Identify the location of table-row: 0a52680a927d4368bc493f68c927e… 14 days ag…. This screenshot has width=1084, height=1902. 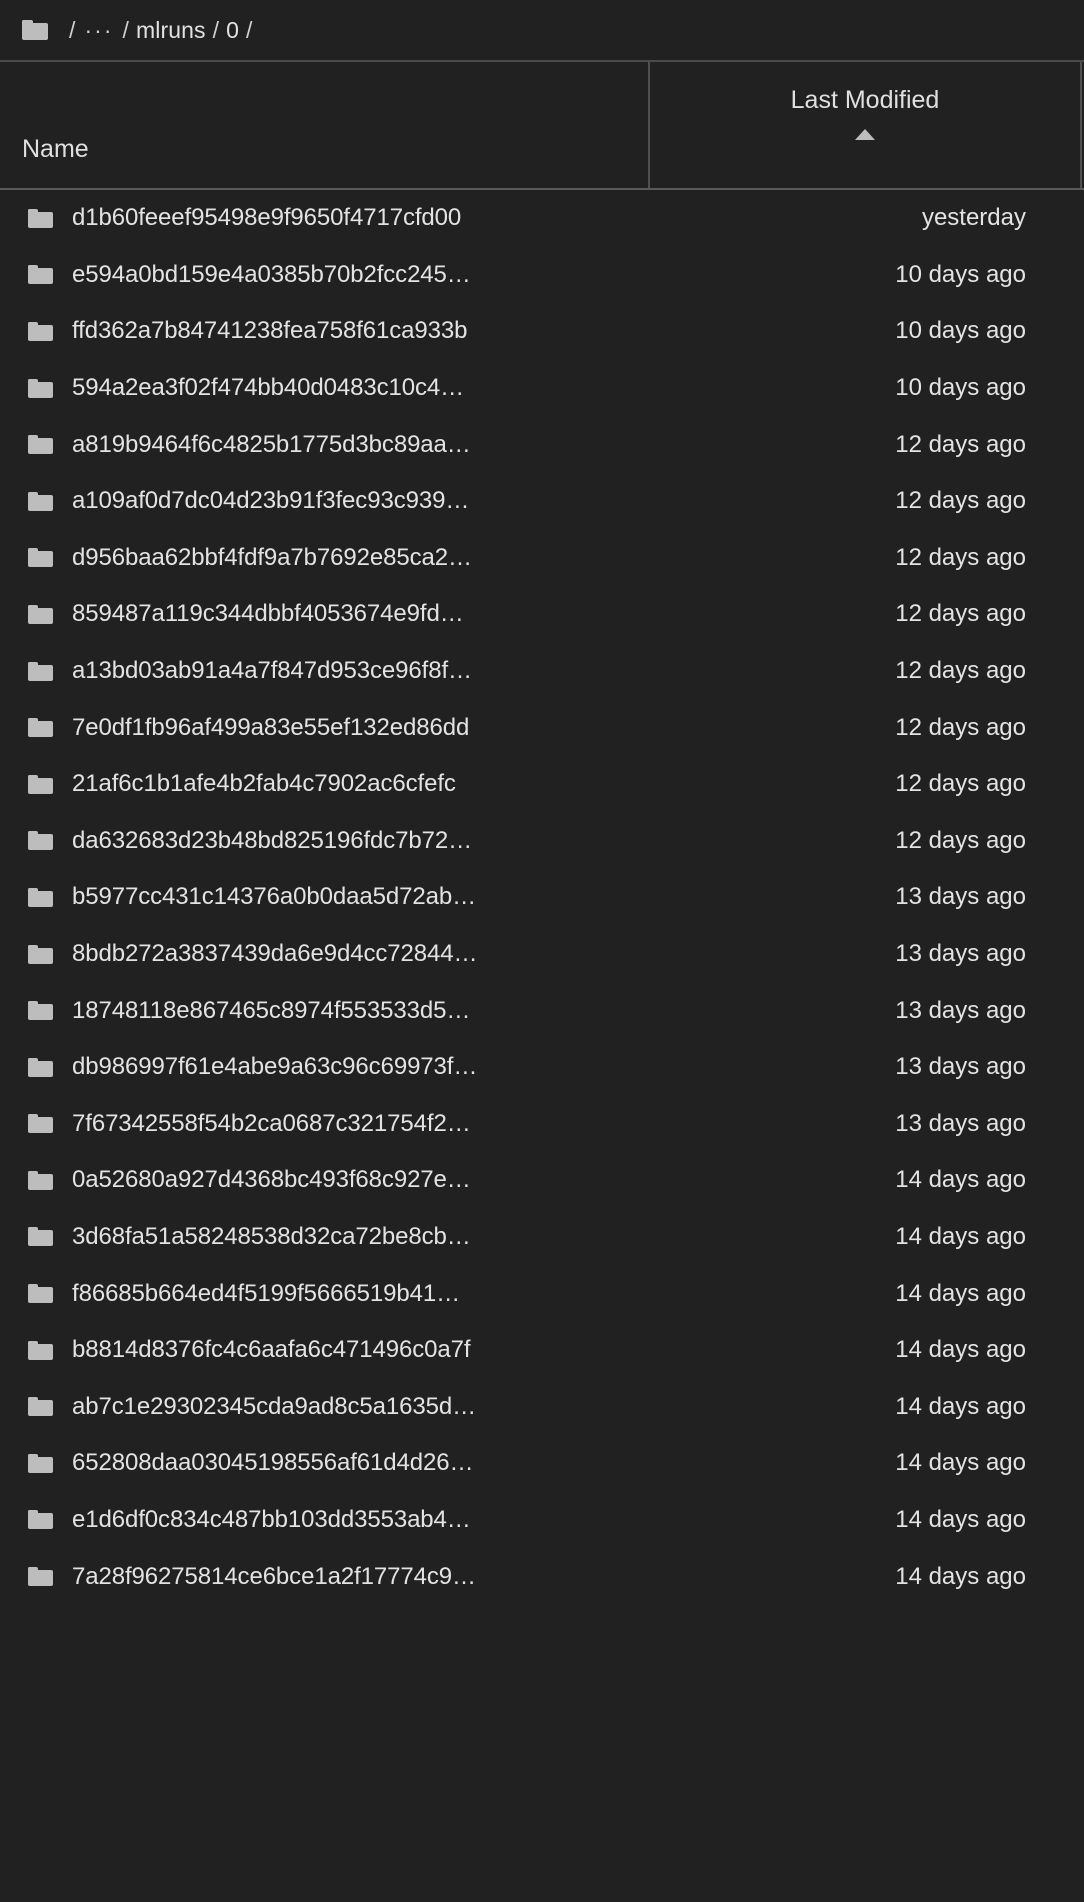
(542, 1180).